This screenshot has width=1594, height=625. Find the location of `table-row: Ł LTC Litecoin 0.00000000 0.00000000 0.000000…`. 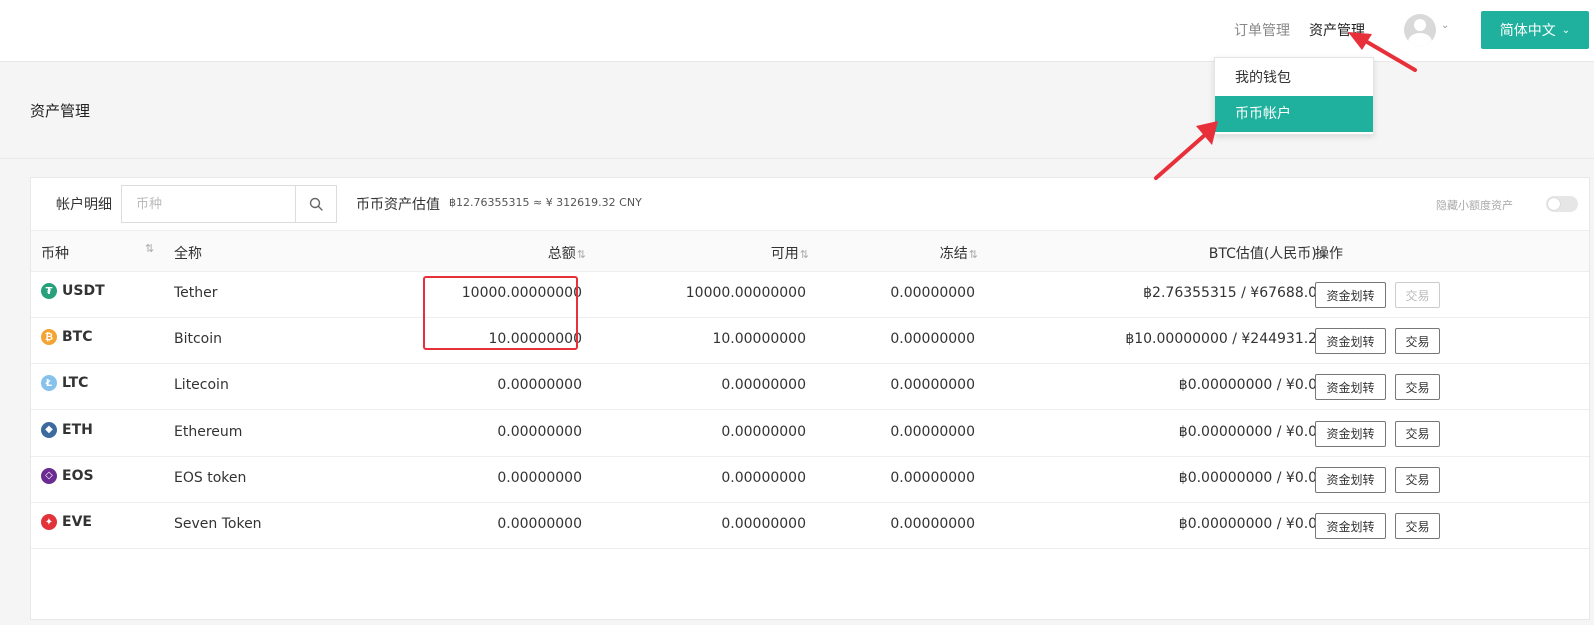

table-row: Ł LTC Litecoin 0.00000000 0.00000000 0.000000… is located at coordinates (810, 387).